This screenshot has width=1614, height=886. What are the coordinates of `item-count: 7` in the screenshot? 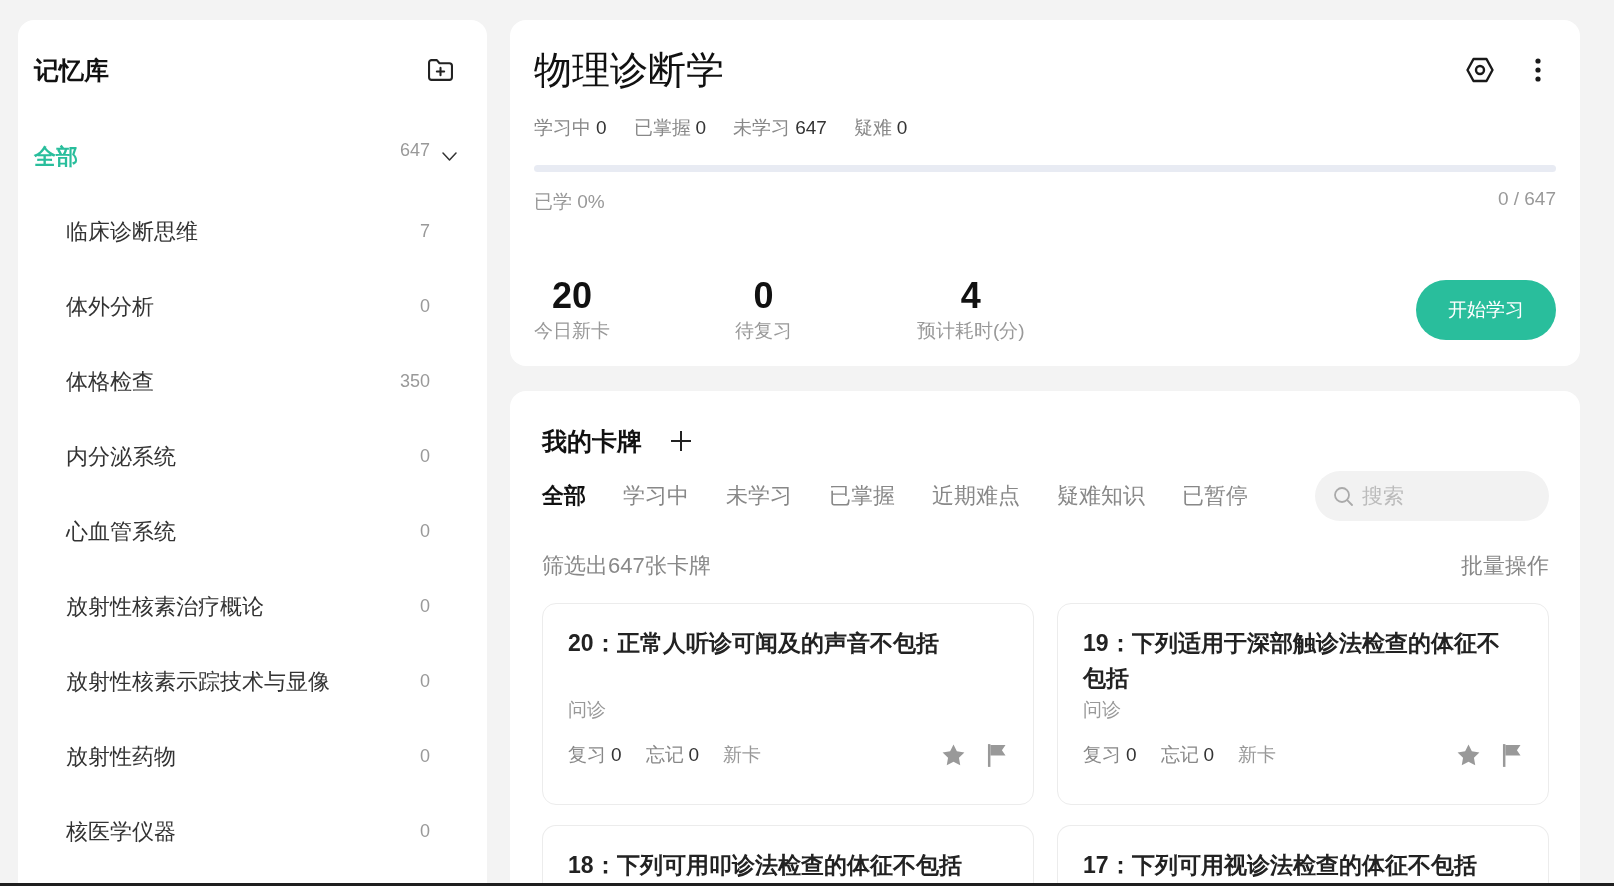 It's located at (425, 231).